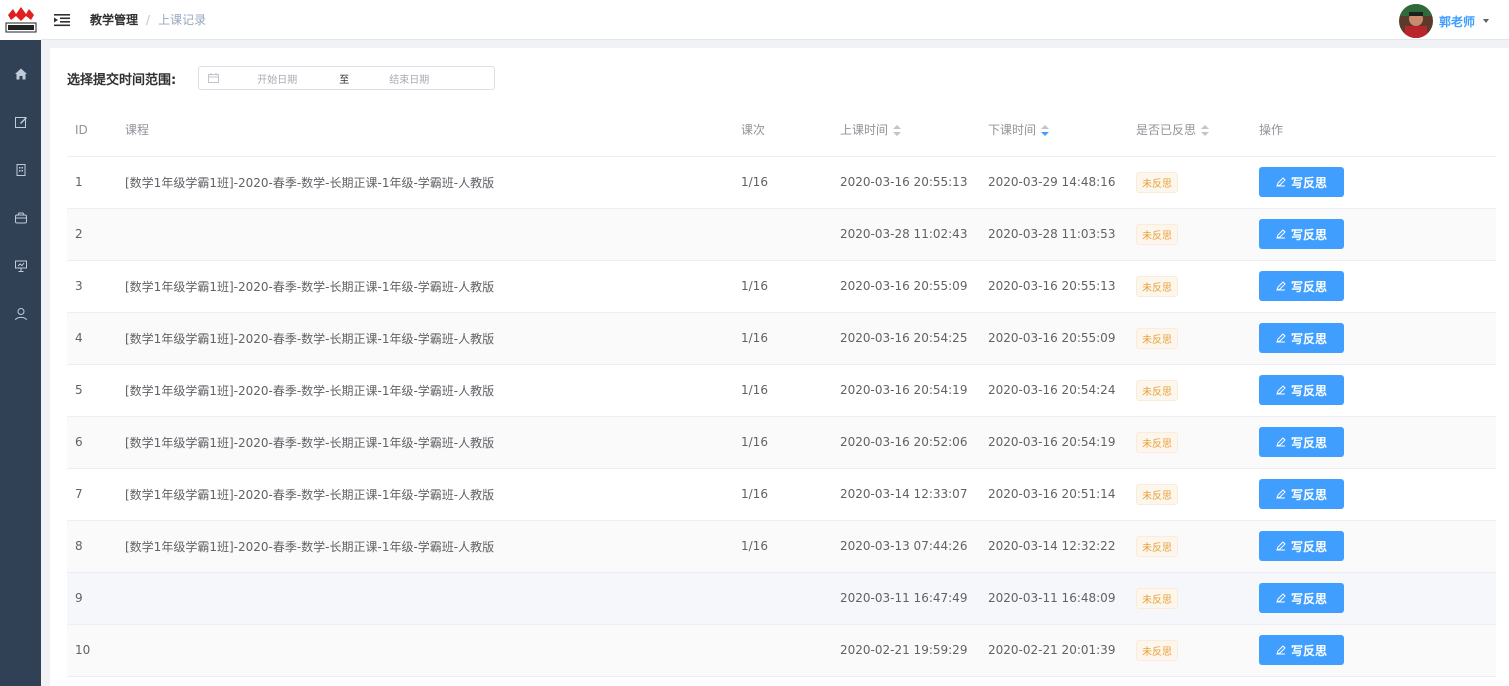  What do you see at coordinates (1012, 130) in the screenshot?
I see `col-header-end-label: 下课时间` at bounding box center [1012, 130].